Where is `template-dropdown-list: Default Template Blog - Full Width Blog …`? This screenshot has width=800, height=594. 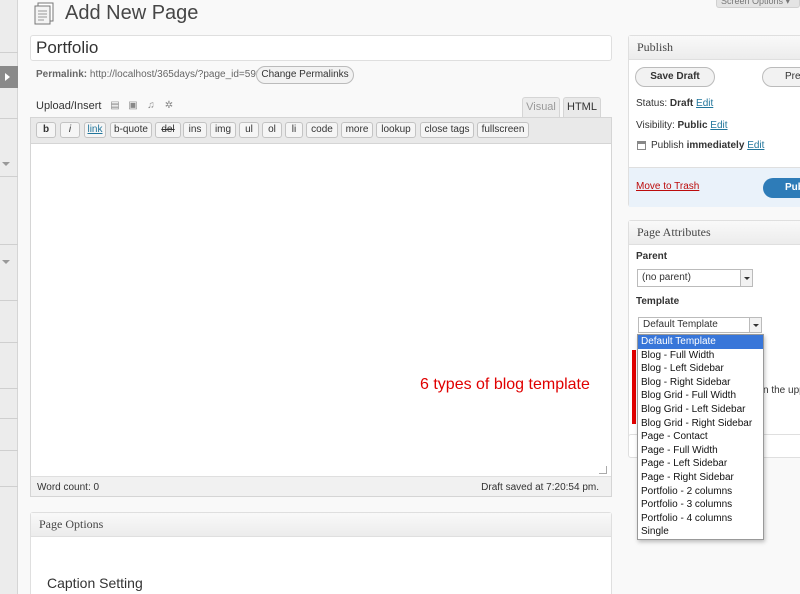 template-dropdown-list: Default Template Blog - Full Width Blog … is located at coordinates (700, 437).